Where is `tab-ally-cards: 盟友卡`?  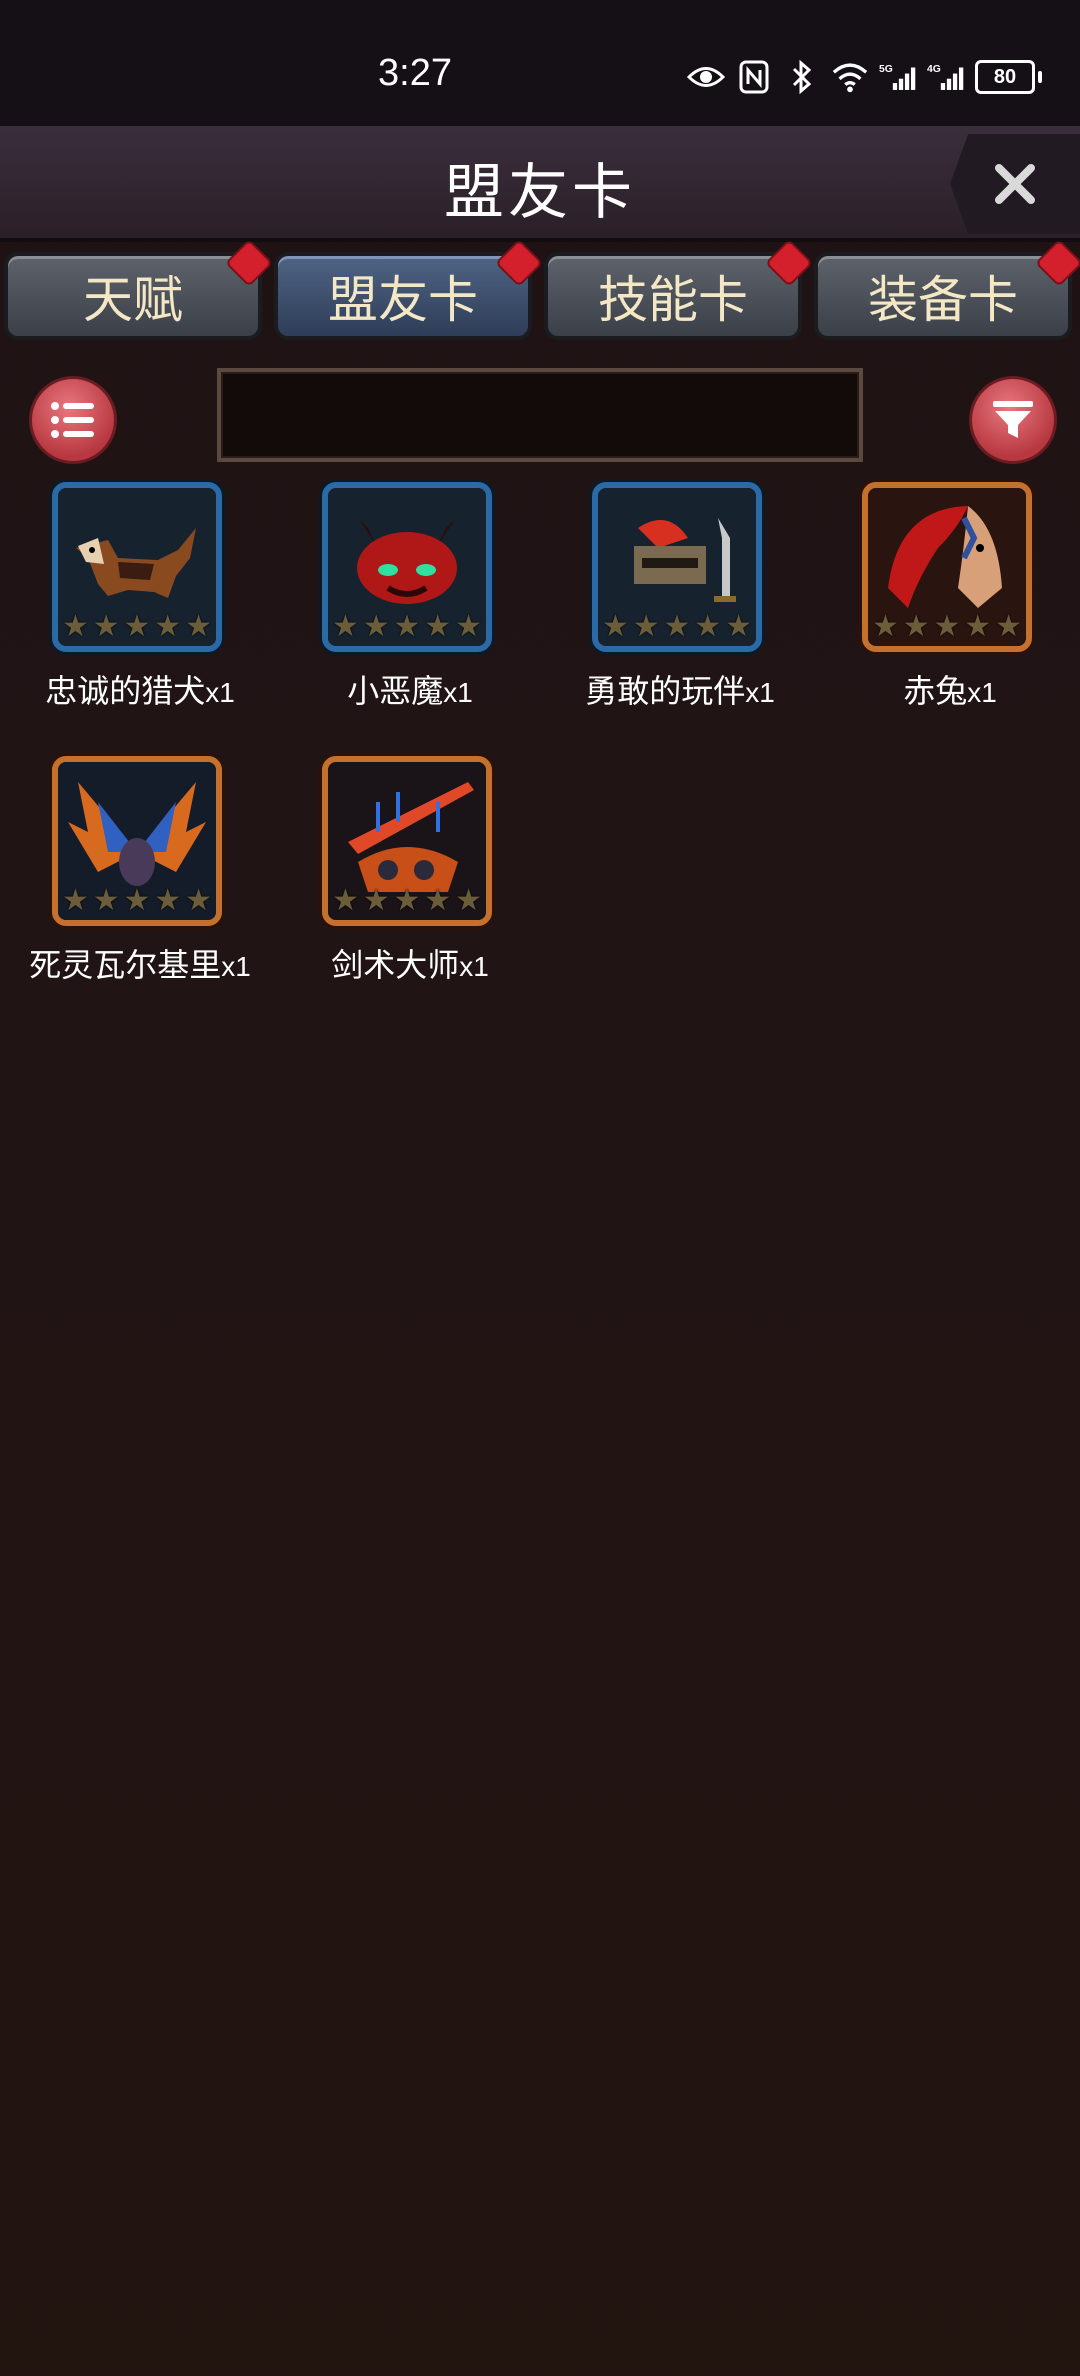 tab-ally-cards: 盟友卡 is located at coordinates (409, 289).